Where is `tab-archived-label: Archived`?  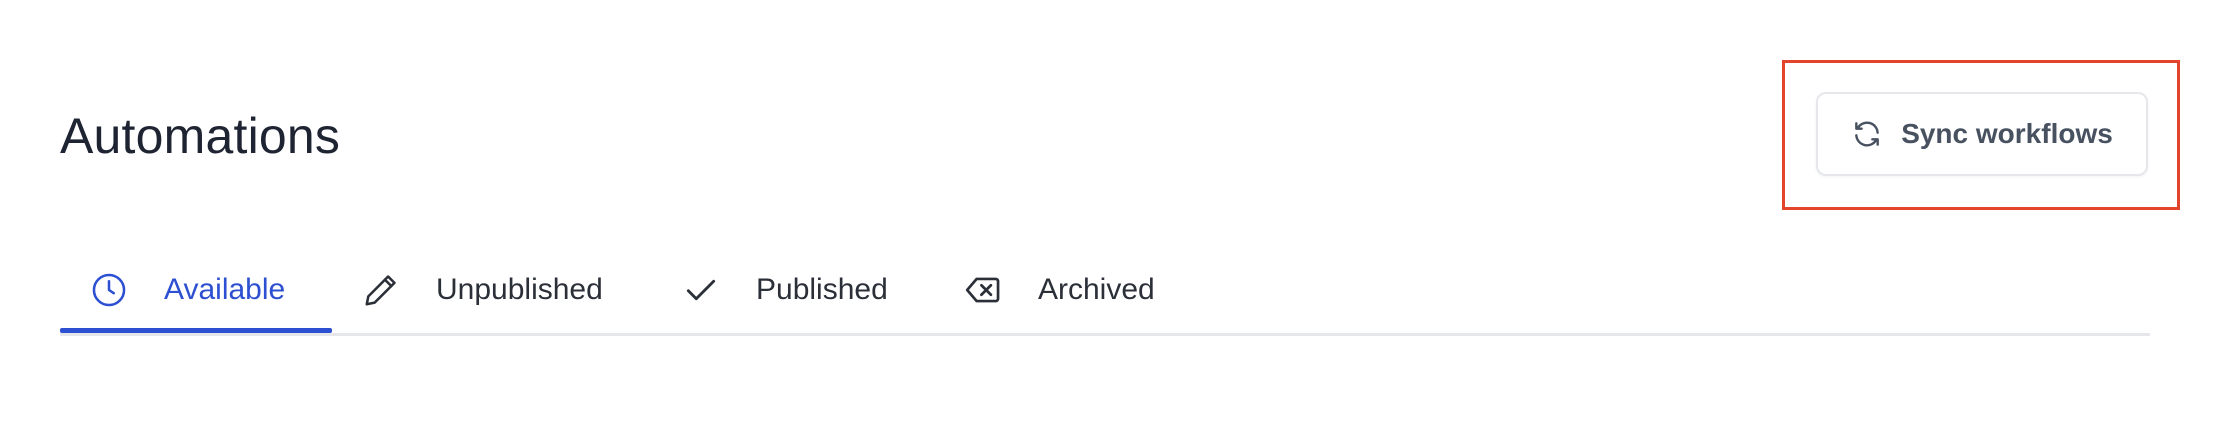 tab-archived-label: Archived is located at coordinates (1096, 289).